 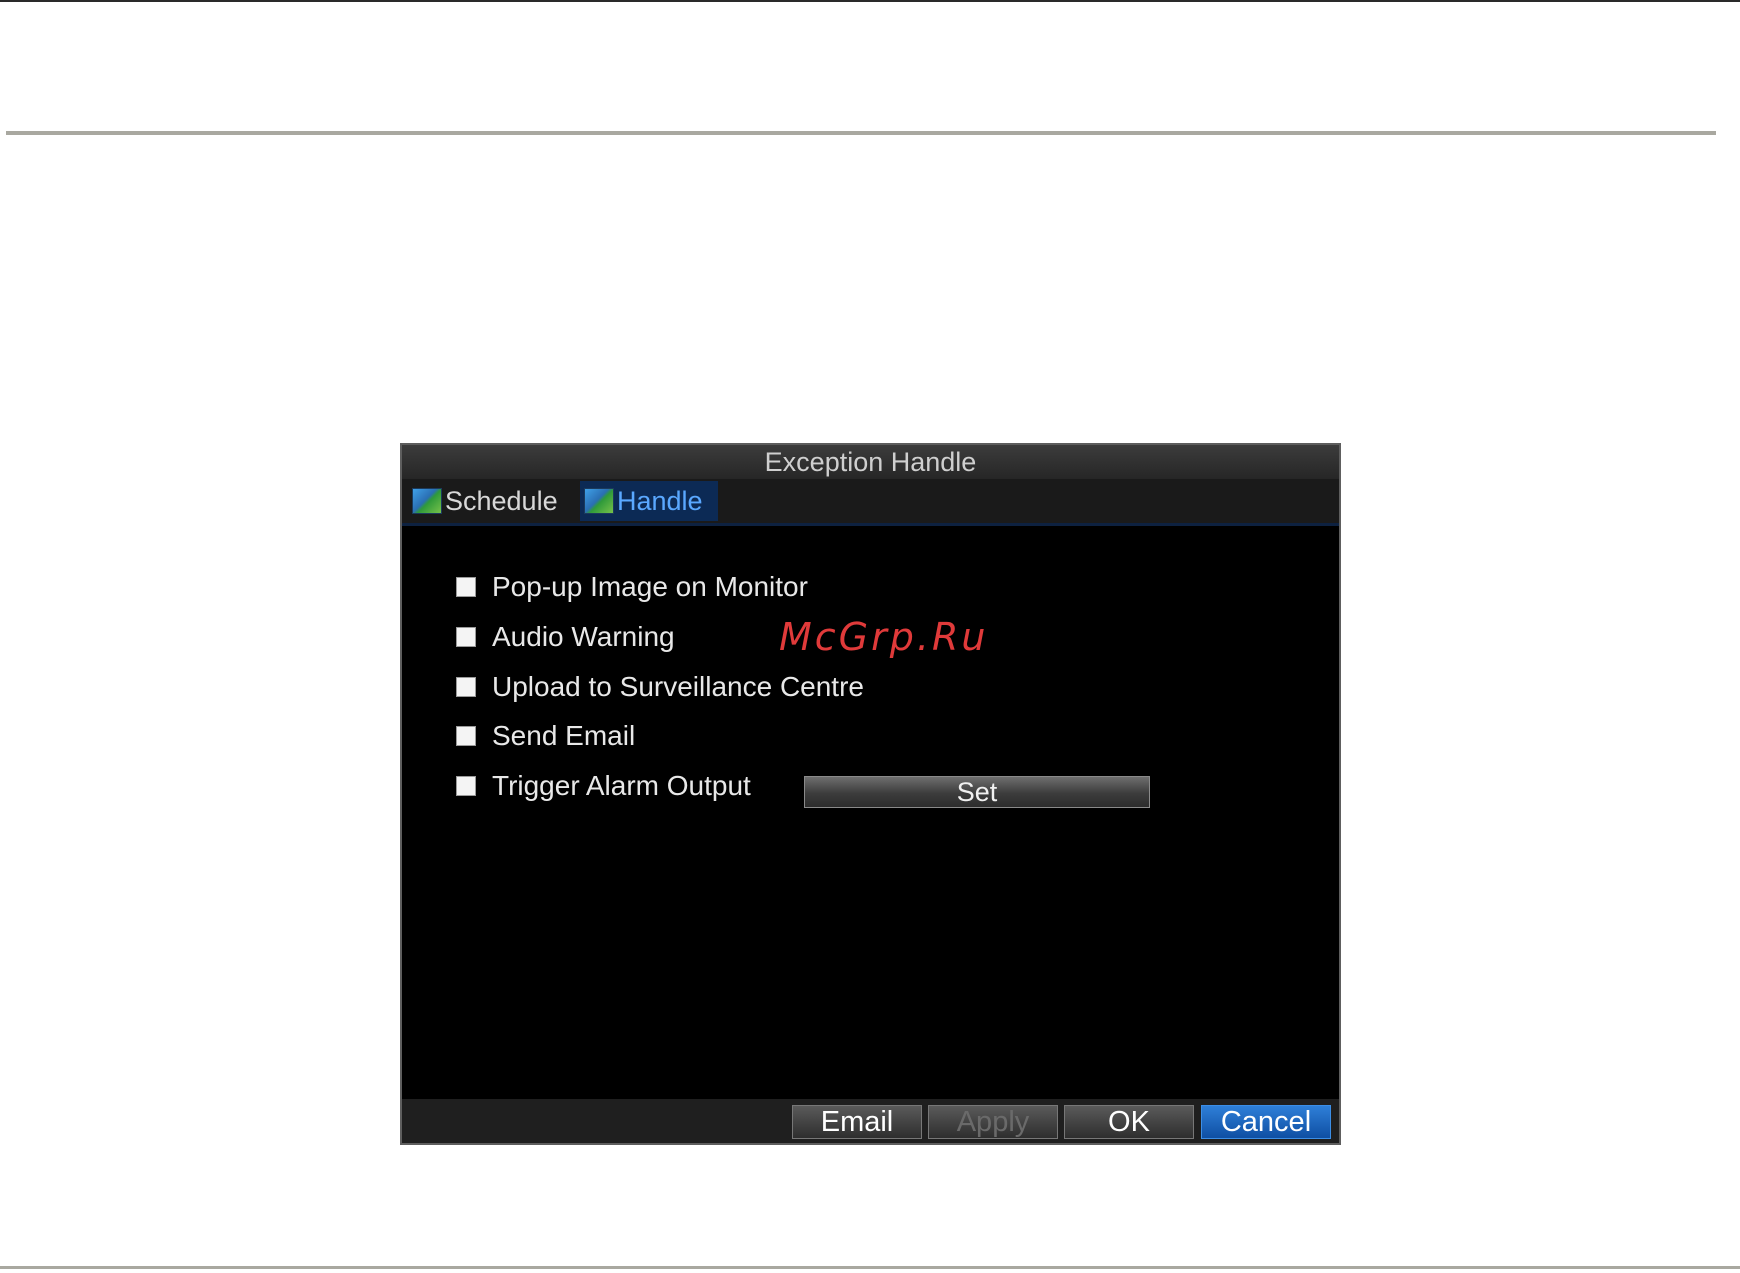 What do you see at coordinates (993, 1122) in the screenshot?
I see `apply-button: Apply` at bounding box center [993, 1122].